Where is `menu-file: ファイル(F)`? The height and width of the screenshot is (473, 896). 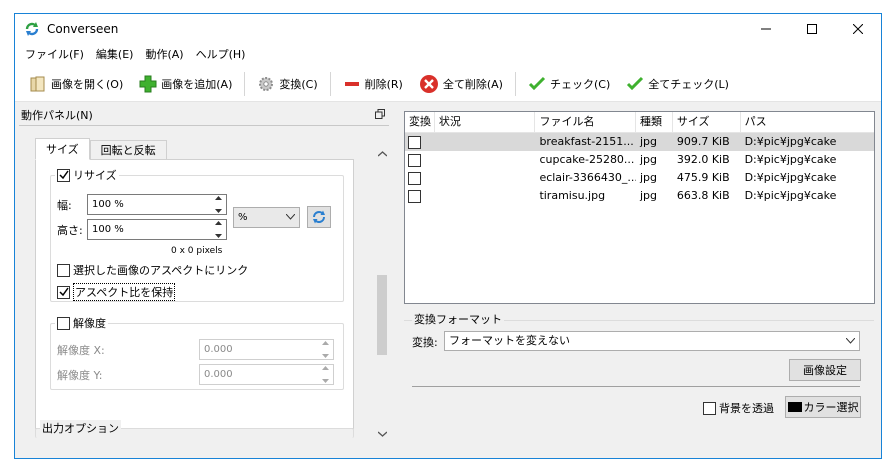
menu-file: ファイル(F) is located at coordinates (54, 55).